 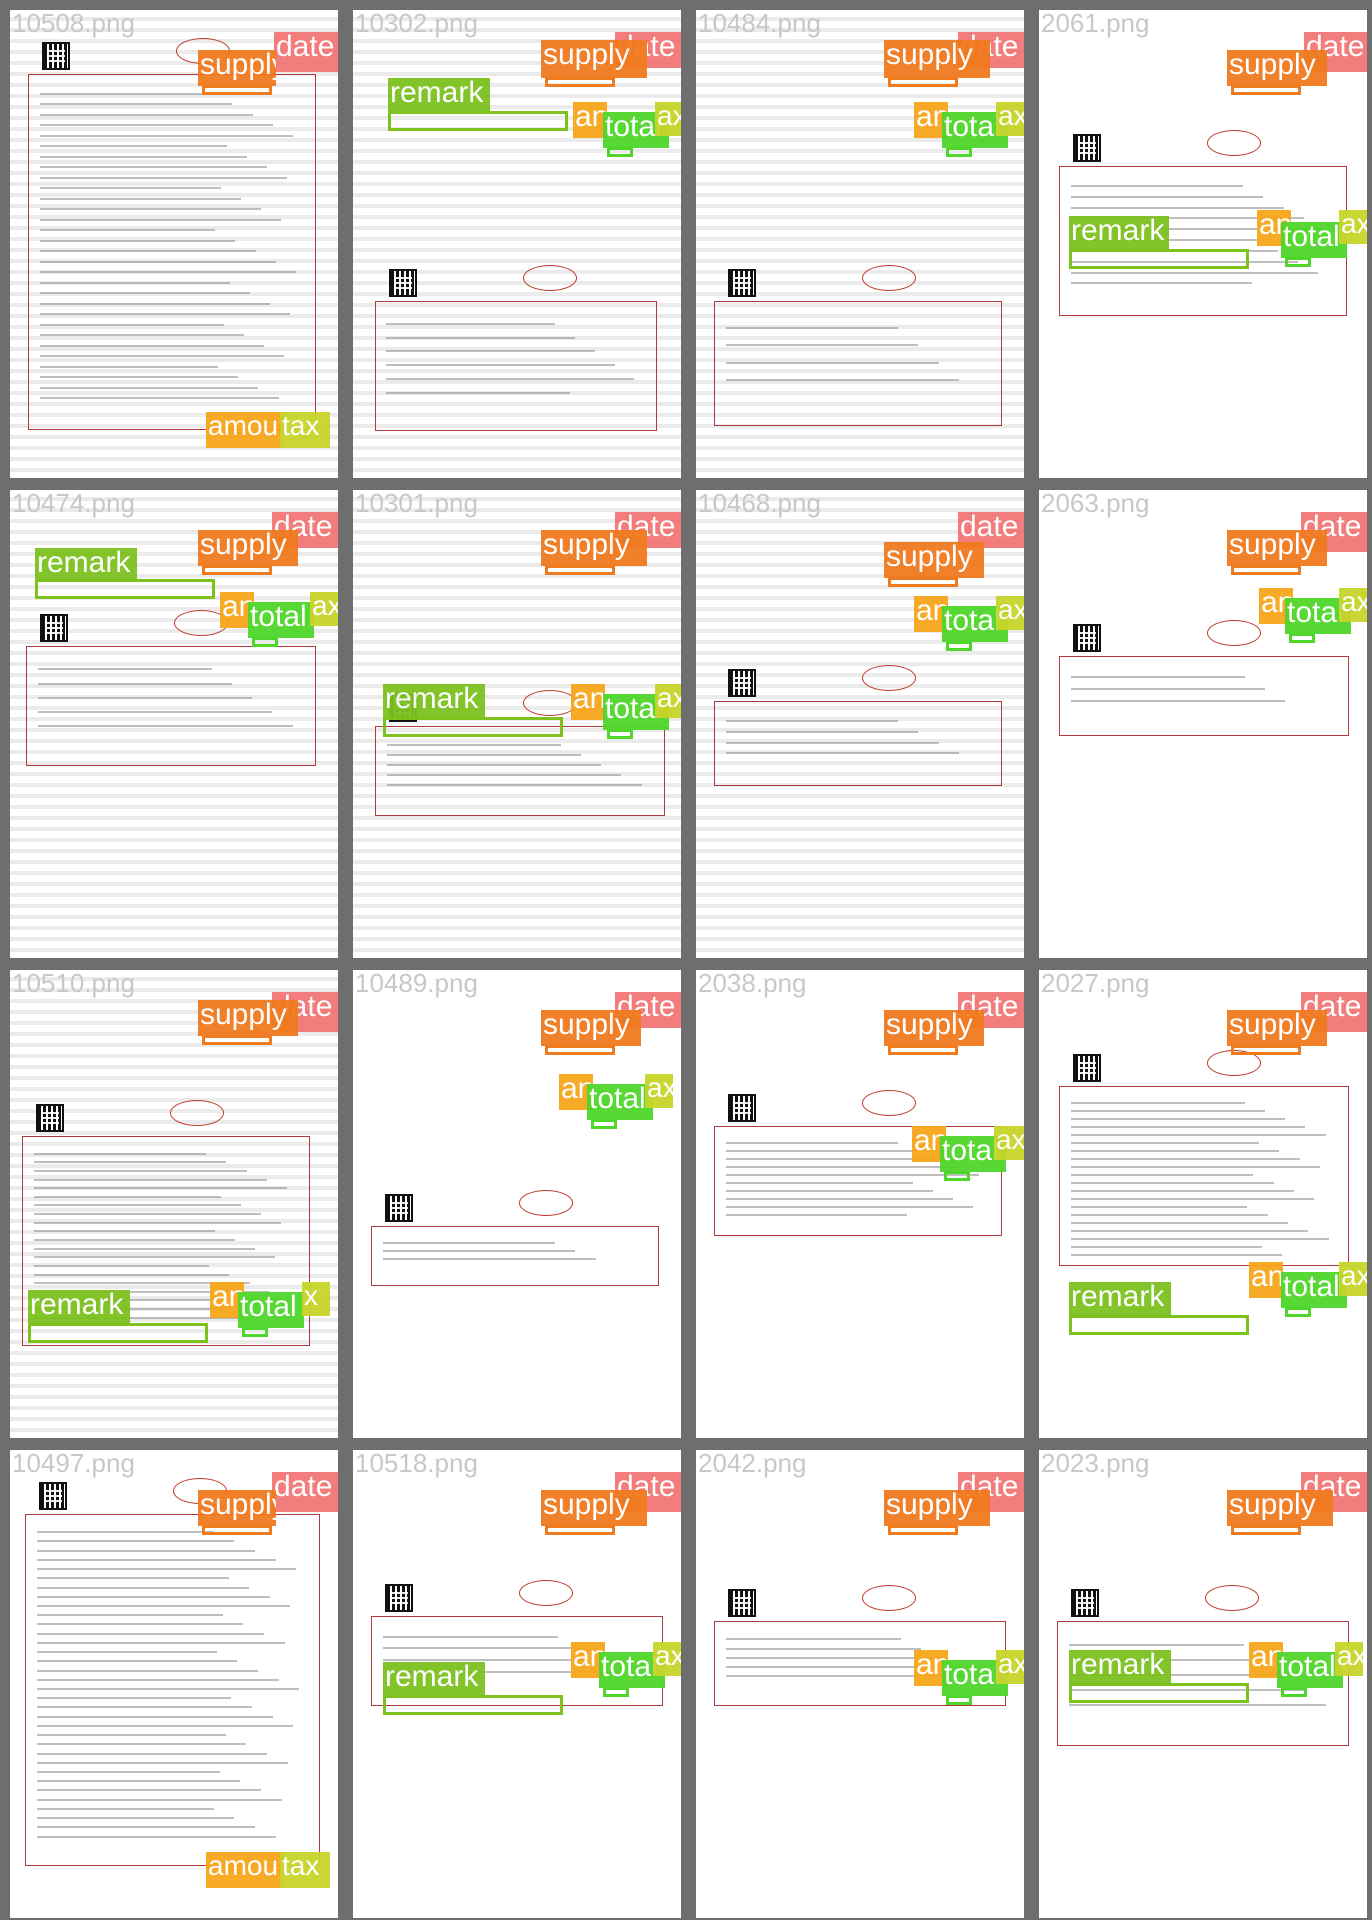 I want to click on image-tile: 10484.pngdatesupplyantotalax, so click(x=860, y=244).